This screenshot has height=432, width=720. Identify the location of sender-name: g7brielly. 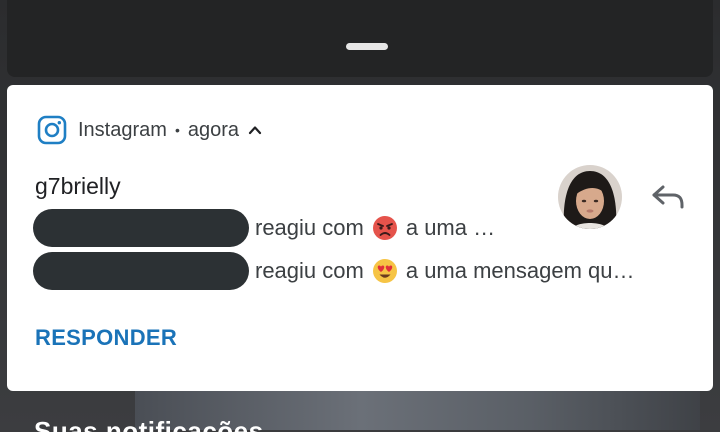
(78, 186).